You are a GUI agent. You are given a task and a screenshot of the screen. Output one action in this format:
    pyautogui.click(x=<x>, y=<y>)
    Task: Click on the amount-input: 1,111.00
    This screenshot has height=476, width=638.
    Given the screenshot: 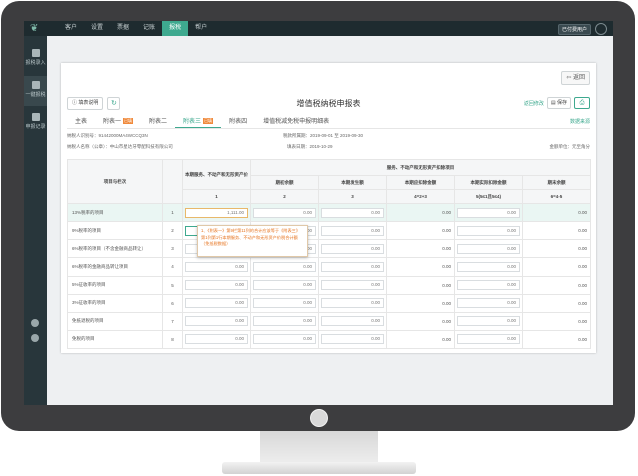 What is the action you would take?
    pyautogui.click(x=216, y=212)
    